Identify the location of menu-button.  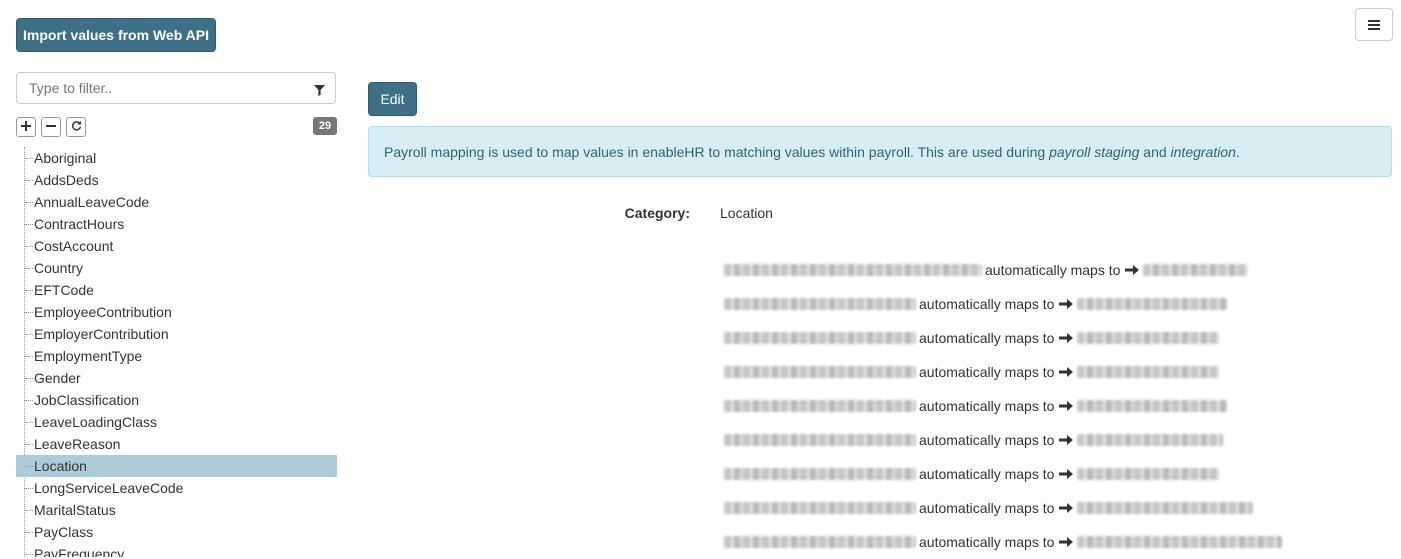
(1374, 24).